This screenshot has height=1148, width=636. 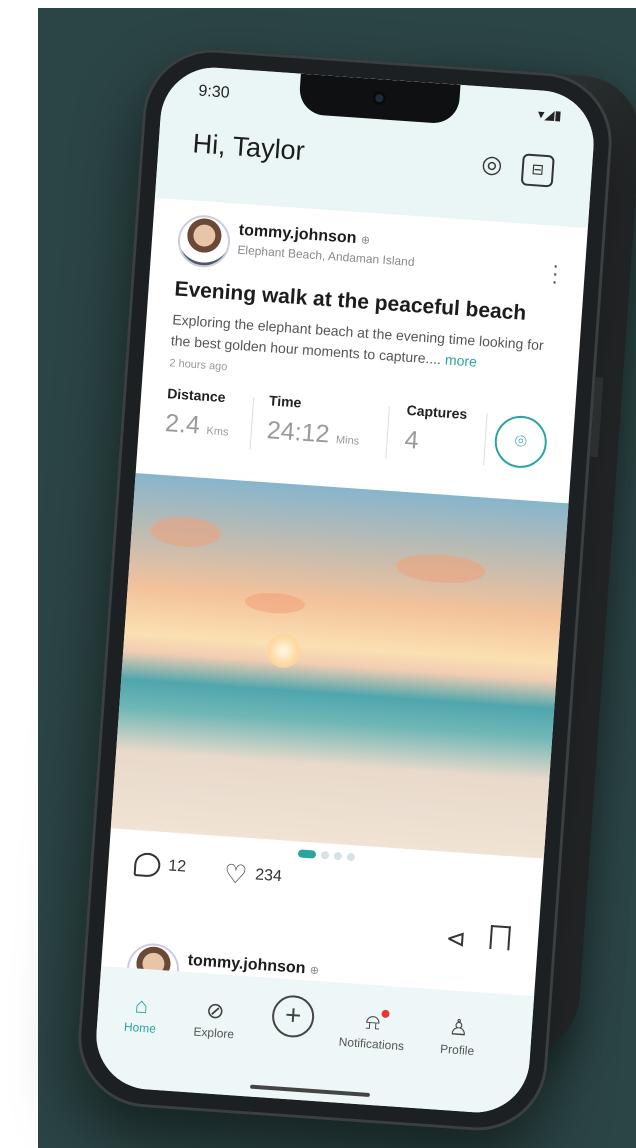 I want to click on stat-captures-label: Captures, so click(x=437, y=412).